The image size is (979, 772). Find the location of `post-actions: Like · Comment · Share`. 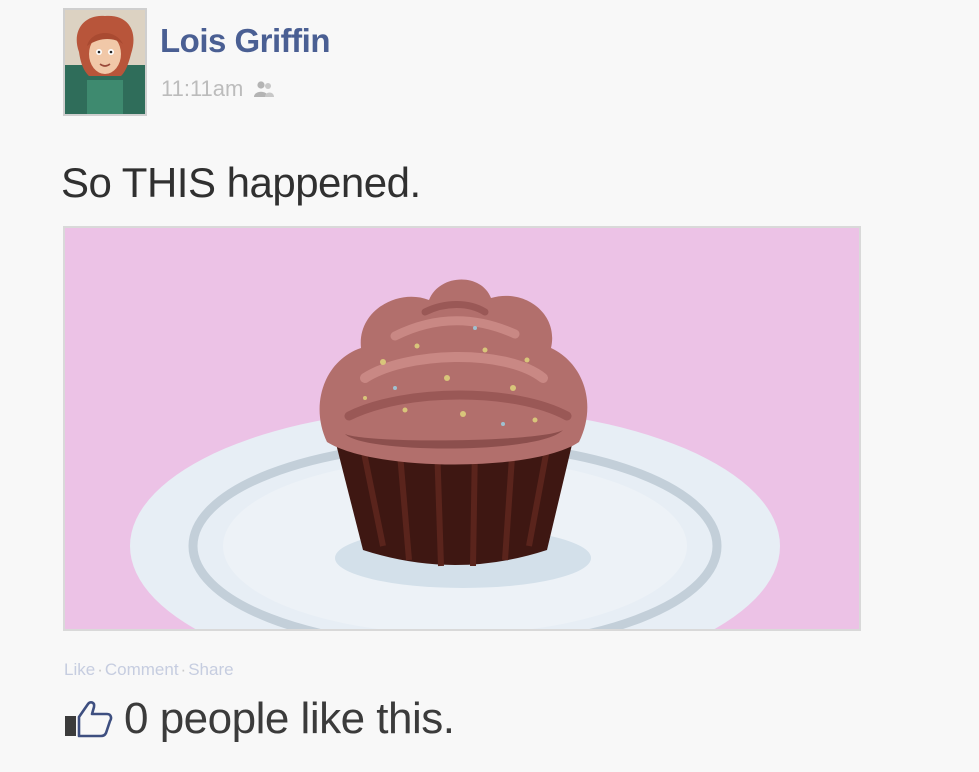

post-actions: Like · Comment · Share is located at coordinates (149, 670).